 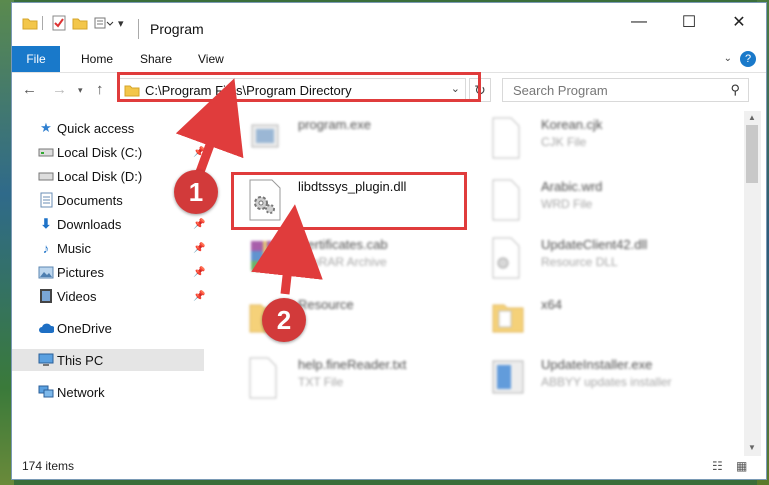 I want to click on file-type: Resource DLL, so click(x=579, y=262).